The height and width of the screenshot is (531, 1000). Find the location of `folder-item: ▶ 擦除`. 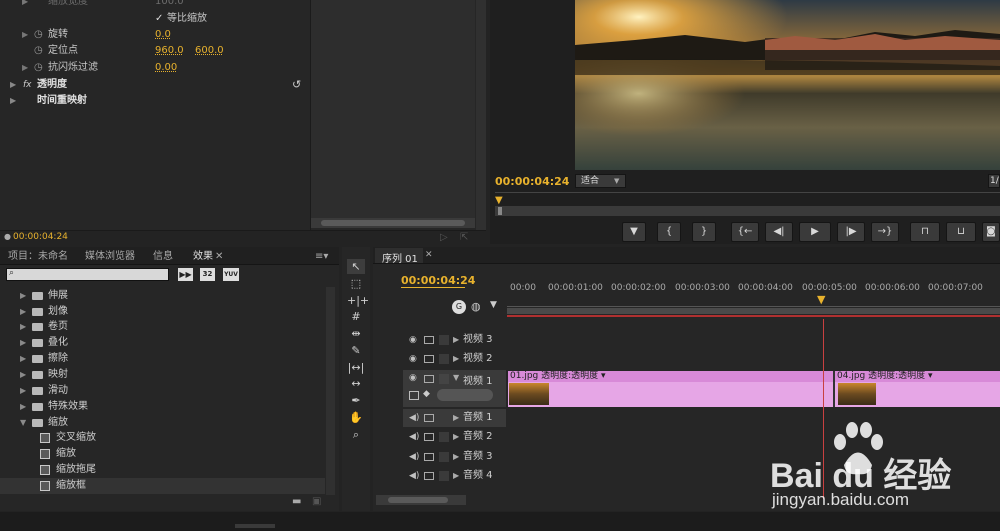

folder-item: ▶ 擦除 is located at coordinates (162, 359).